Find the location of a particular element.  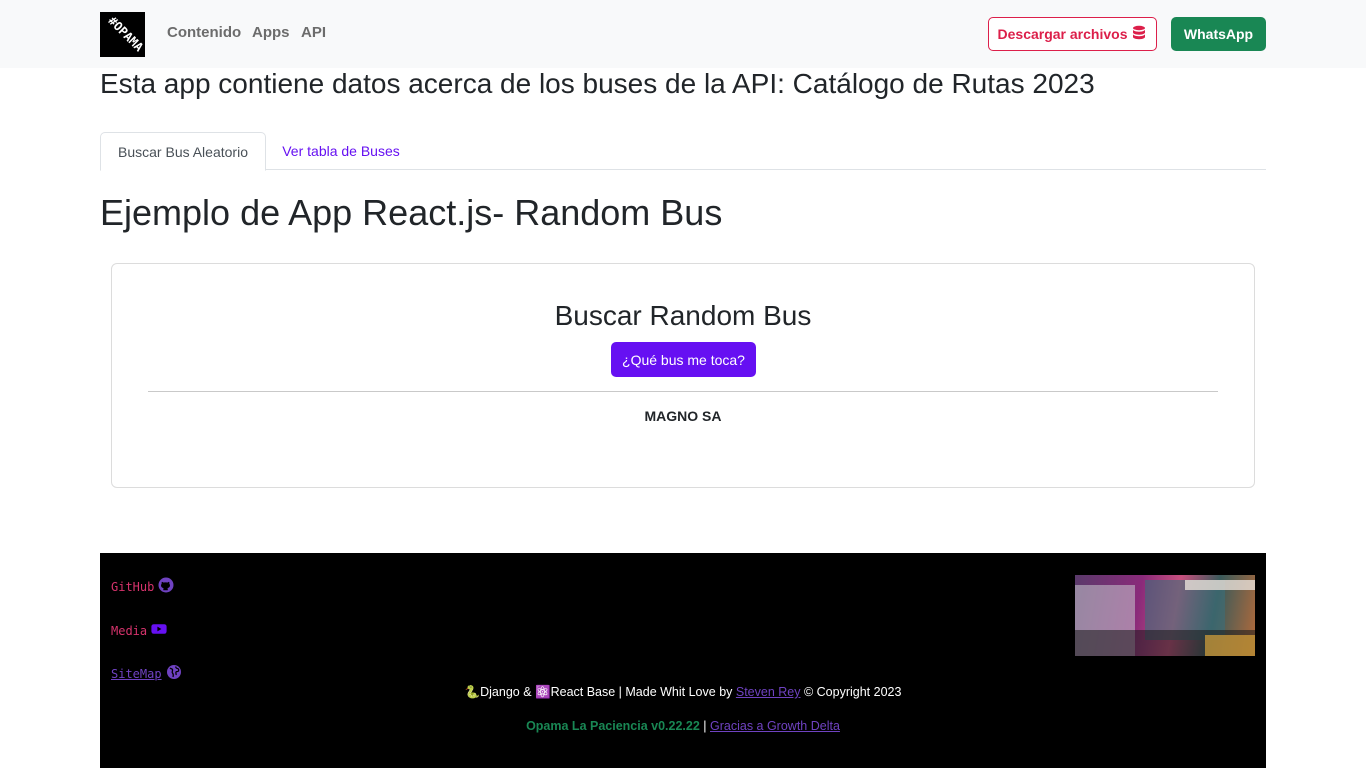

tabs-bar: Buscar Bus Aleatorio Ver tabla de Buses is located at coordinates (683, 151).